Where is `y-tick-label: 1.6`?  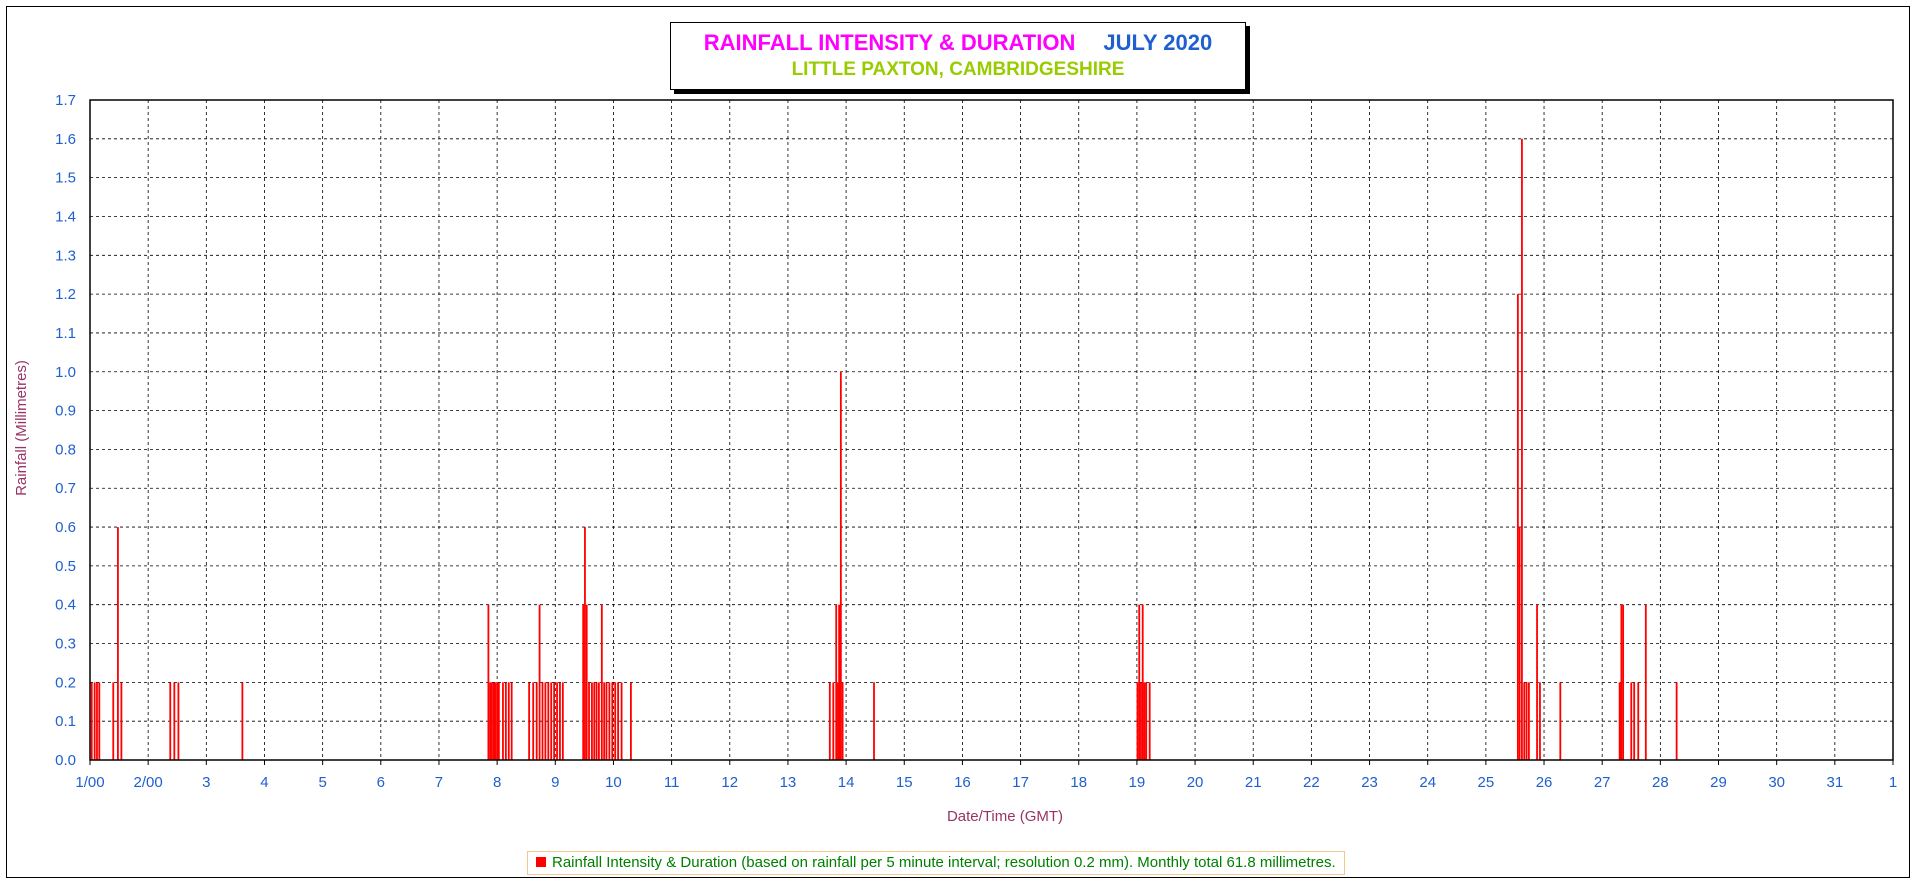
y-tick-label: 1.6 is located at coordinates (65, 139).